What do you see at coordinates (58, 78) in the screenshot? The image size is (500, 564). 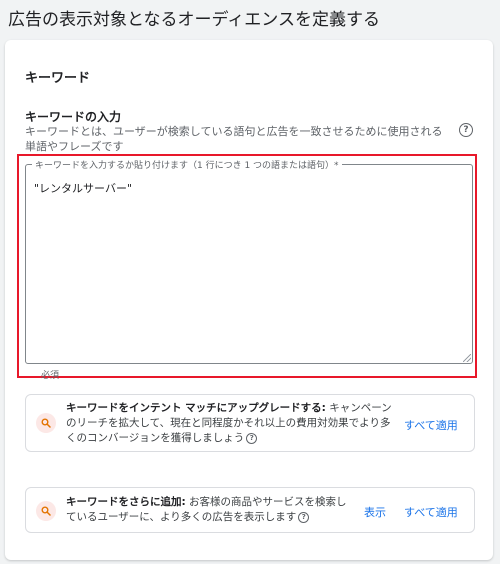 I see `section-title: キーワード` at bounding box center [58, 78].